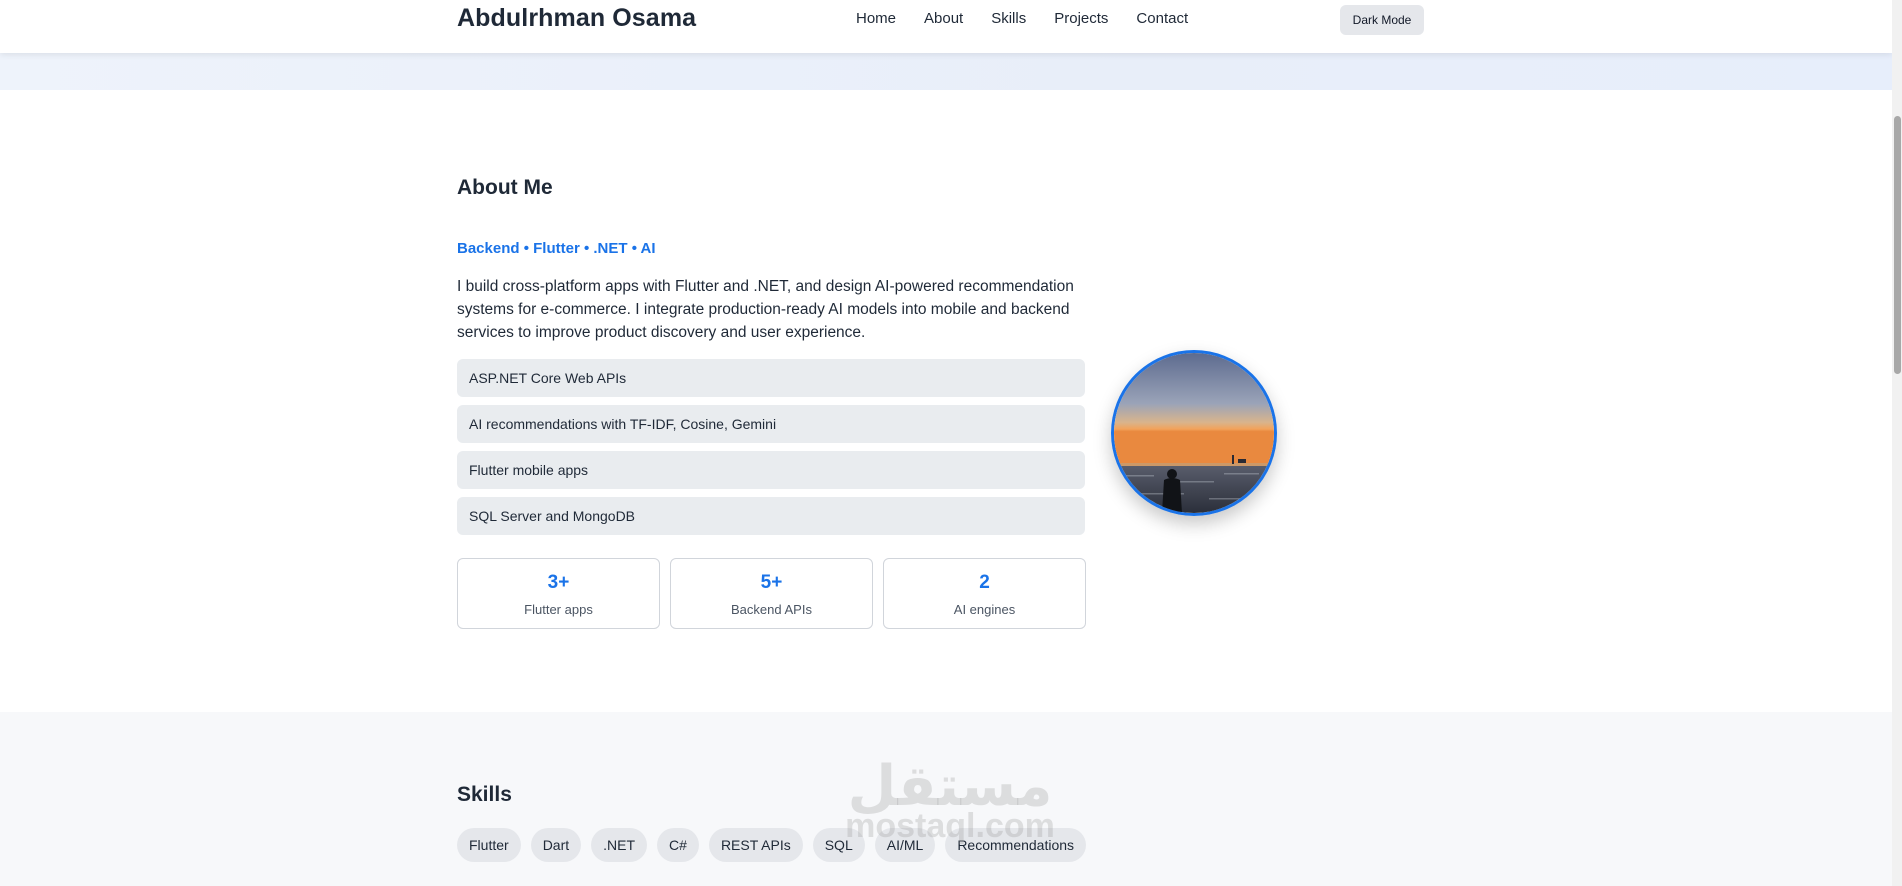  I want to click on nav-projects-link: Projects, so click(1081, 18).